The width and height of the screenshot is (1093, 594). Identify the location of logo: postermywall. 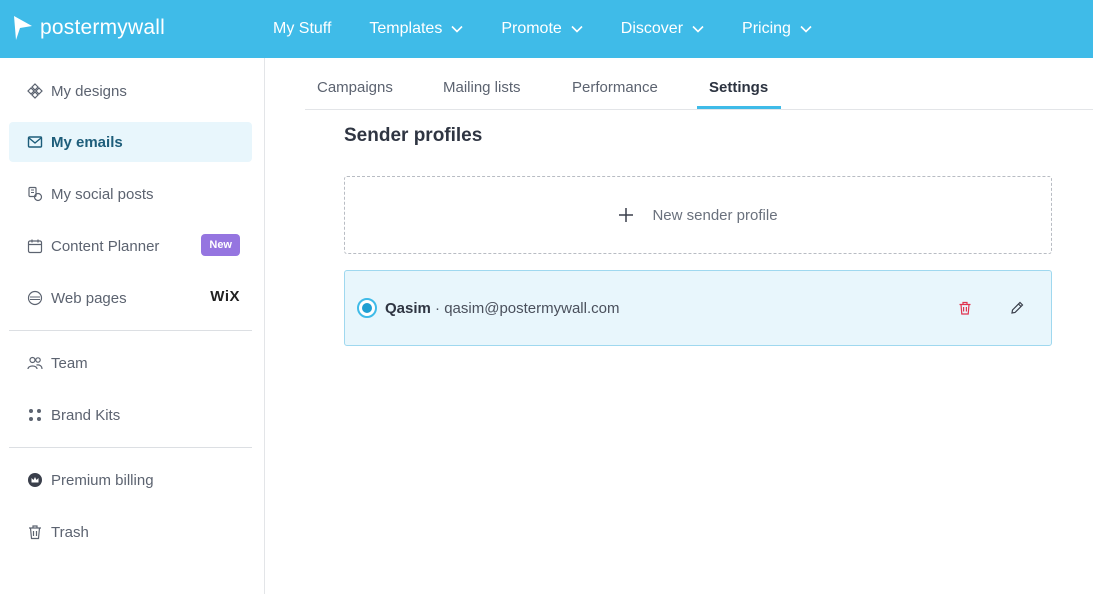
(88, 28).